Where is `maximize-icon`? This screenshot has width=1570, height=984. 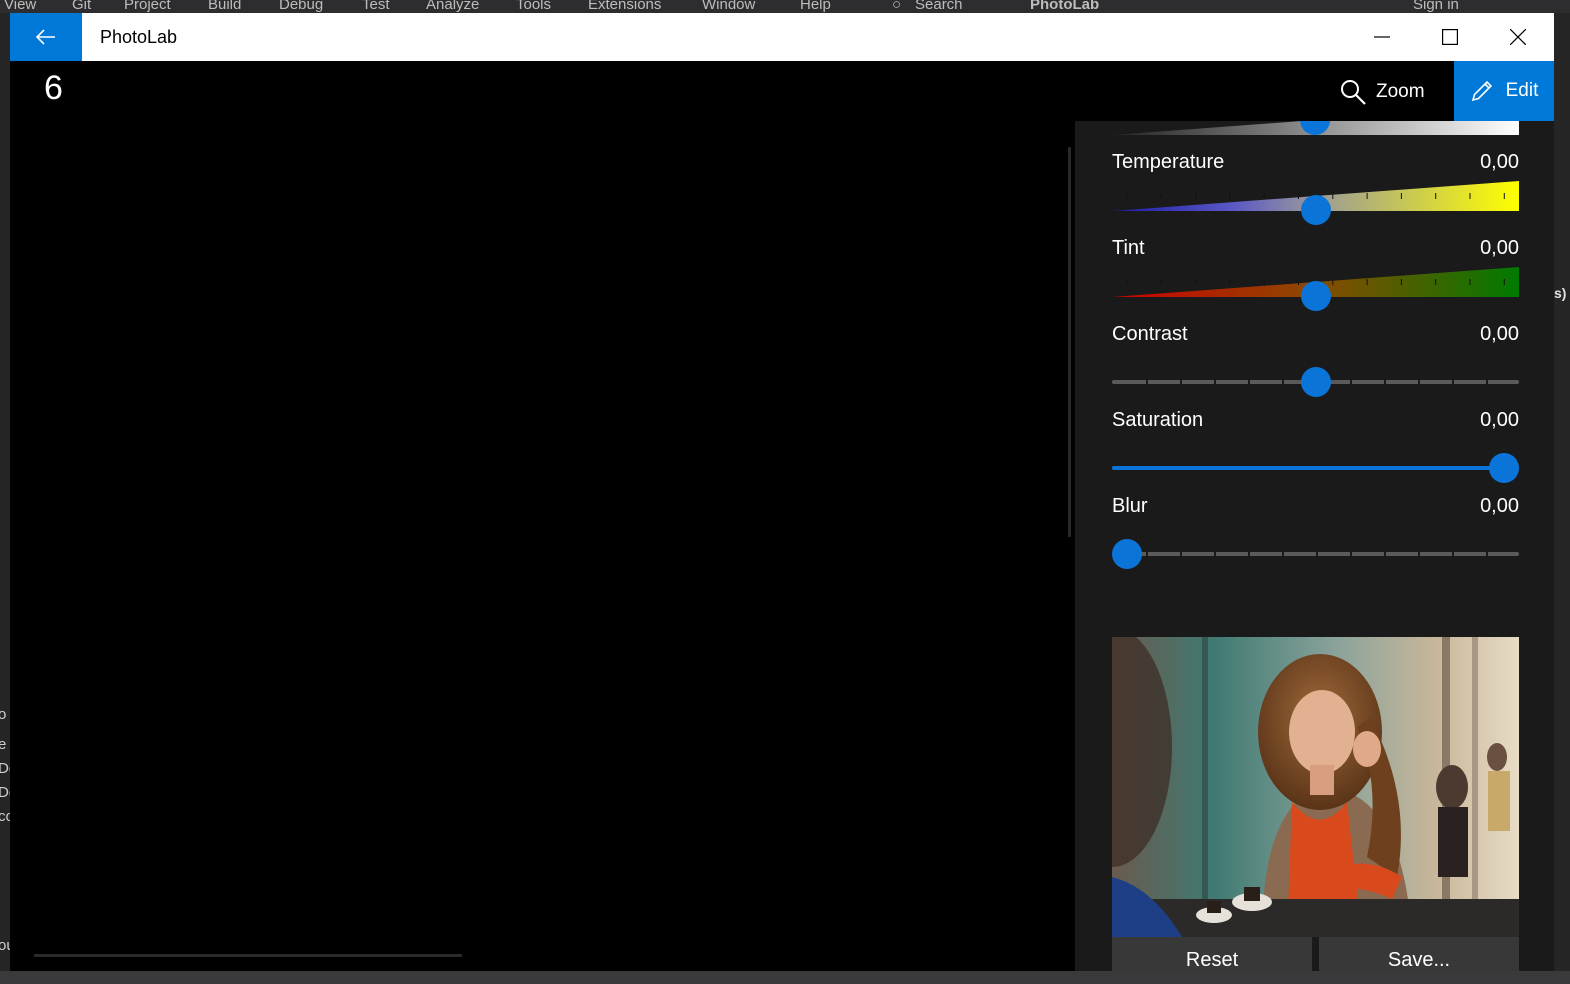 maximize-icon is located at coordinates (1450, 37).